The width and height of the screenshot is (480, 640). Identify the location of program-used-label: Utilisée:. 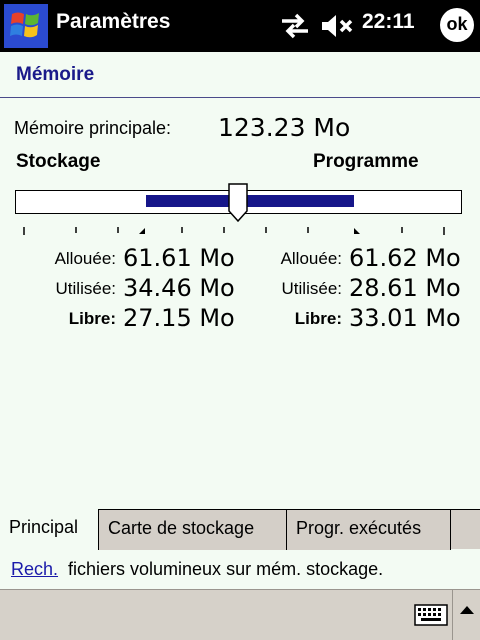
(311, 288).